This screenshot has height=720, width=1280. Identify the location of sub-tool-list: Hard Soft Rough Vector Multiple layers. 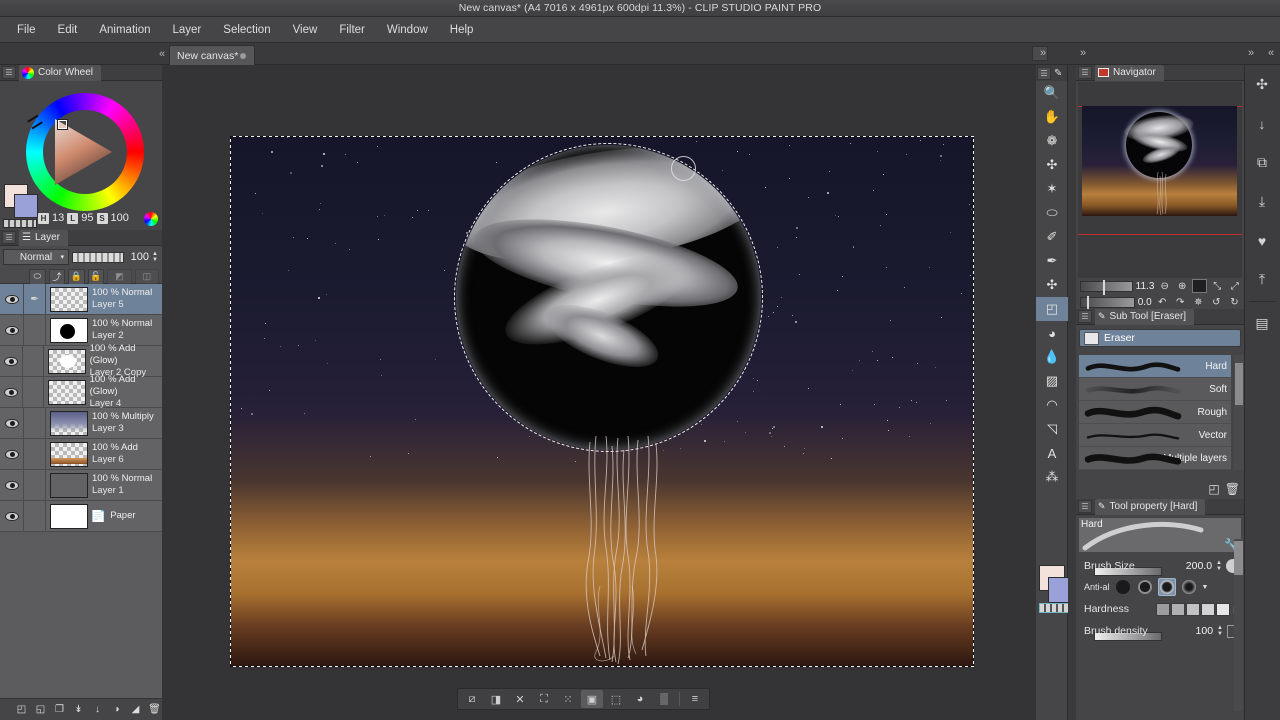
(1155, 412).